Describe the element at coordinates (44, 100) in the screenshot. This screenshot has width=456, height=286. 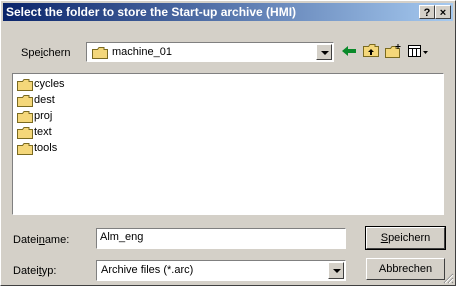
I see `folder-name: dest` at that location.